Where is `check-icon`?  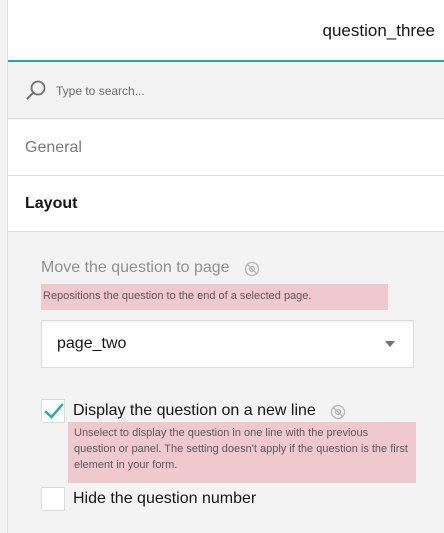 check-icon is located at coordinates (54, 411).